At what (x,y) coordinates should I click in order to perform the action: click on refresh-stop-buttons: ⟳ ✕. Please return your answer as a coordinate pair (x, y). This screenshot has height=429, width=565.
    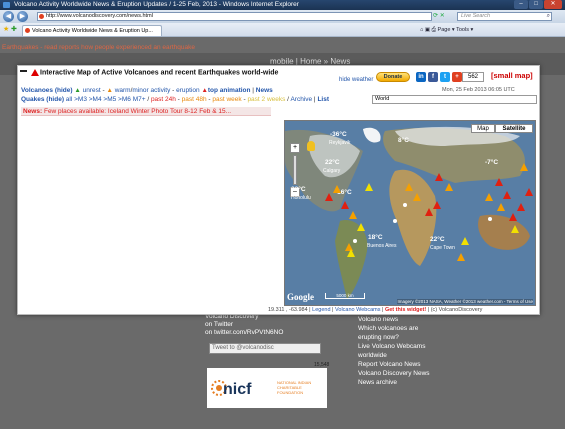
    Looking at the image, I should click on (444, 16).